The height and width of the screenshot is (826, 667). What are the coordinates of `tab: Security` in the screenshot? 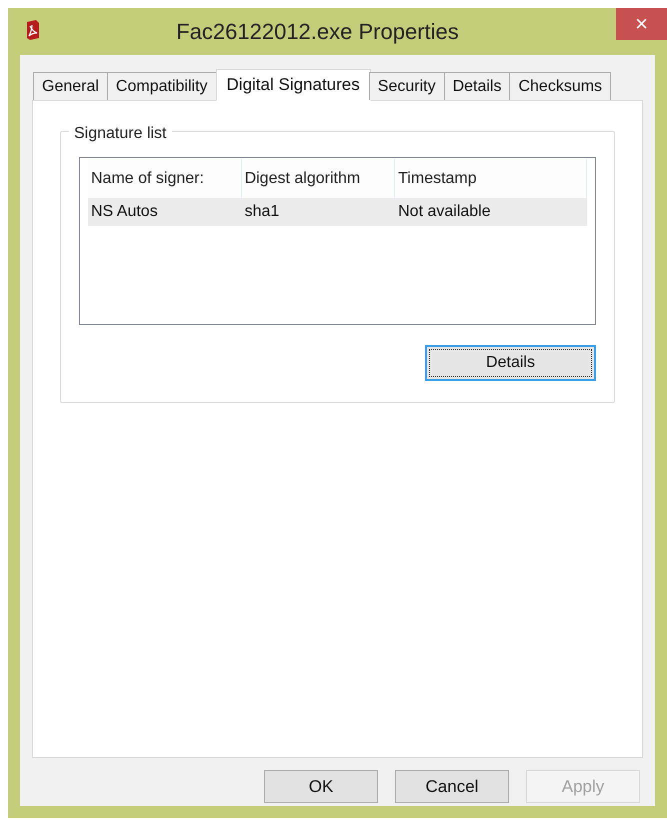 It's located at (406, 86).